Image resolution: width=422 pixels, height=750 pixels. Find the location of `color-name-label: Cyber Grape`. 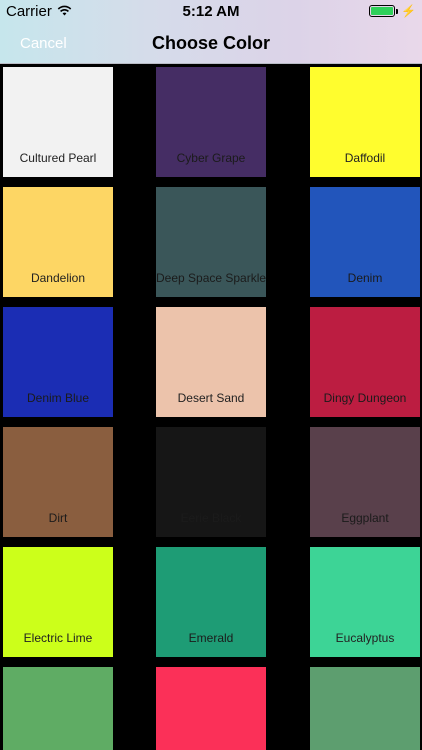

color-name-label: Cyber Grape is located at coordinates (211, 158).